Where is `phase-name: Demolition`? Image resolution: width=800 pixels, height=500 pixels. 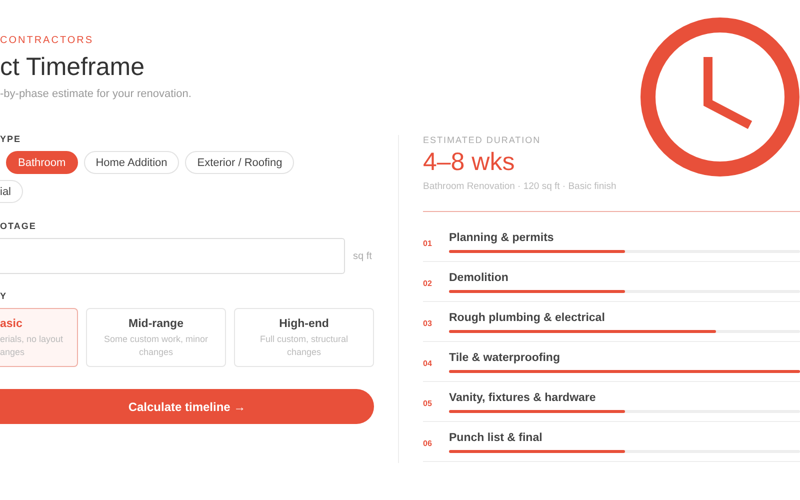 phase-name: Demolition is located at coordinates (479, 278).